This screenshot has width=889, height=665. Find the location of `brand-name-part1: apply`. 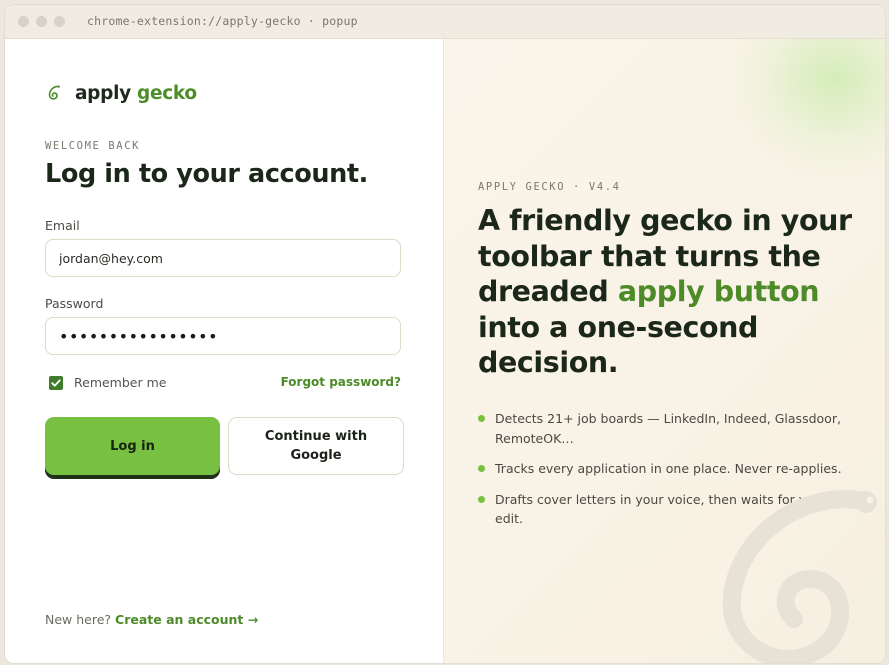

brand-name-part1: apply is located at coordinates (103, 93).